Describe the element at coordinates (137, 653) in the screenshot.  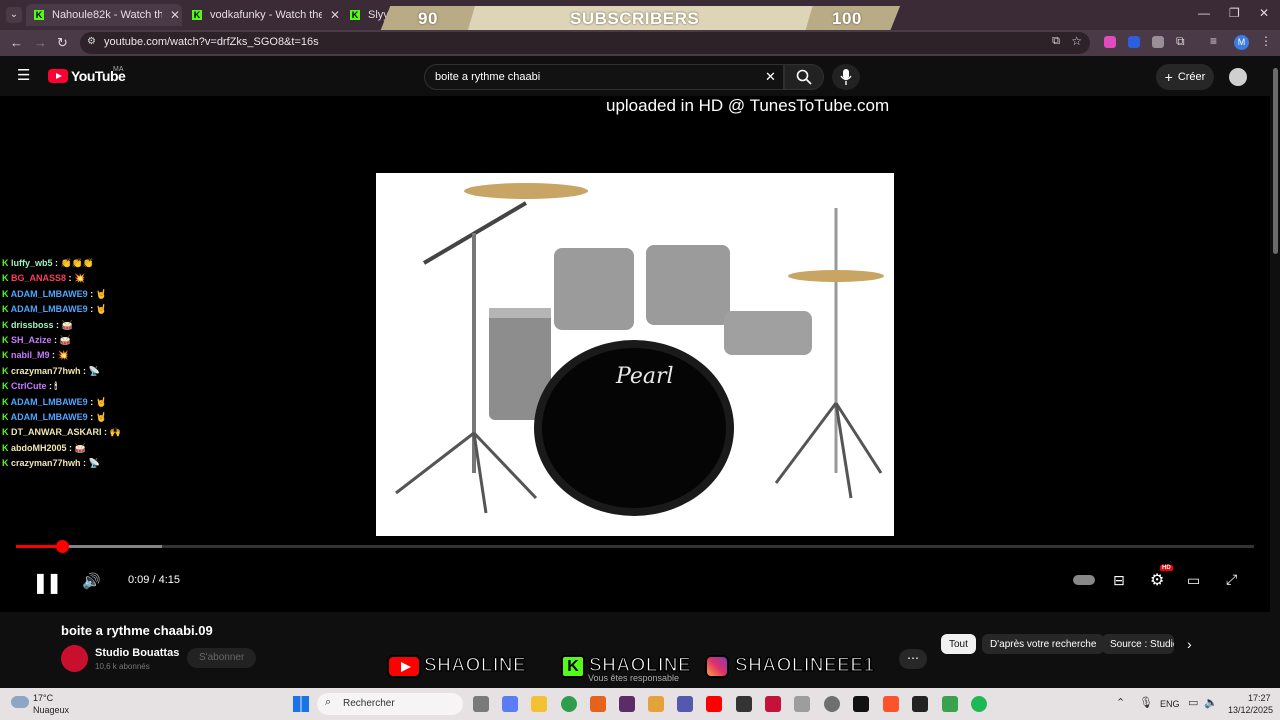
I see `channel-name: Studio Bouattas` at that location.